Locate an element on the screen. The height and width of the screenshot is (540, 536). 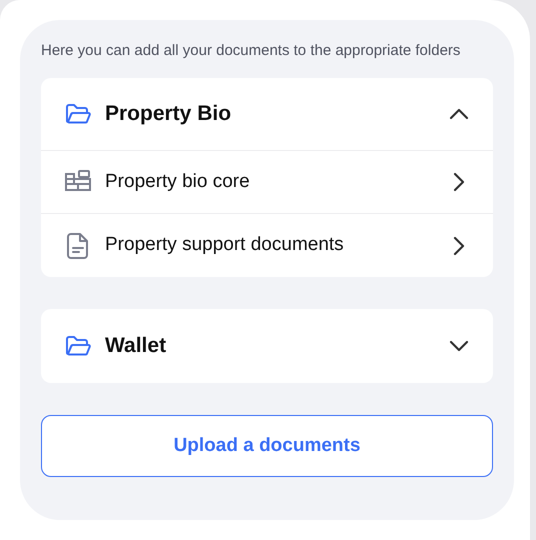
upload-button: Upload a documents is located at coordinates (267, 446).